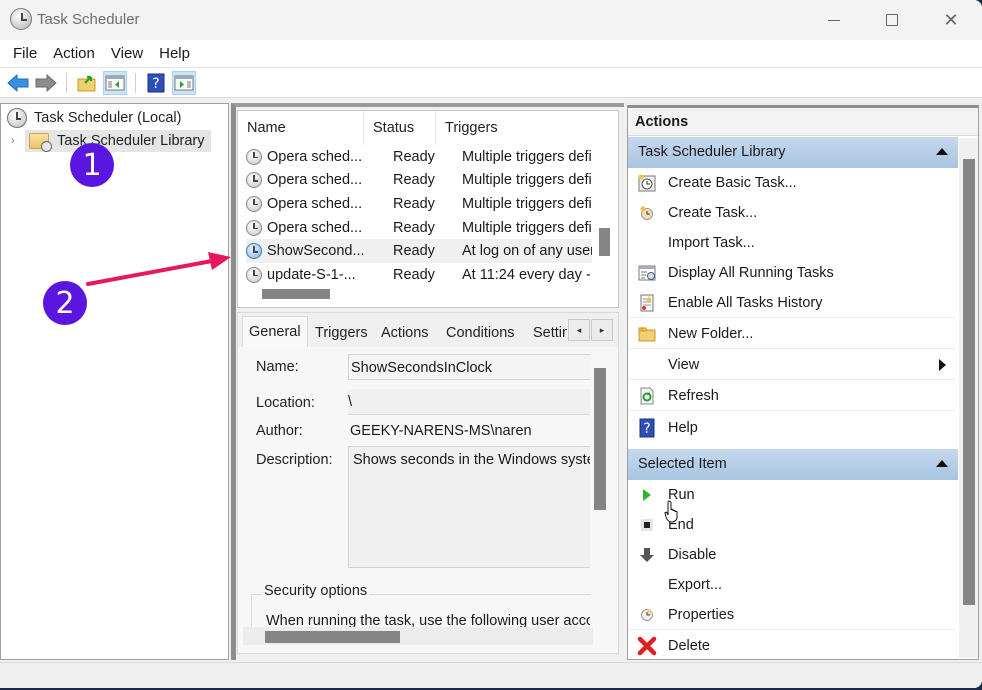 Image resolution: width=982 pixels, height=690 pixels. Describe the element at coordinates (792, 396) in the screenshot. I see `action-refresh: Refresh` at that location.